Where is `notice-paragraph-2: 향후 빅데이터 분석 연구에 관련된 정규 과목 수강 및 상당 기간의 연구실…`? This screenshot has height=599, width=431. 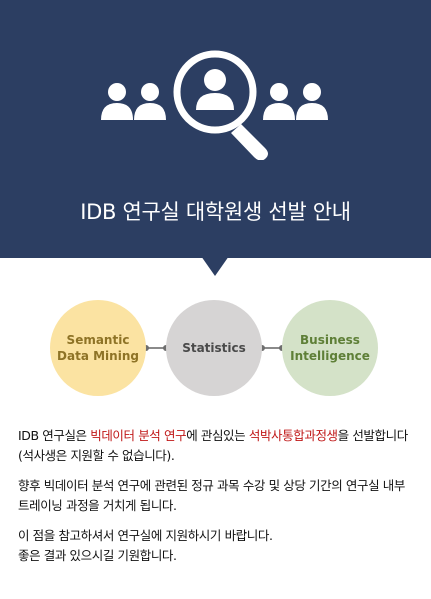
notice-paragraph-2: 향후 빅데이터 분석 연구에 관련된 정규 과목 수강 및 상당 기간의 연구실… is located at coordinates (211, 495).